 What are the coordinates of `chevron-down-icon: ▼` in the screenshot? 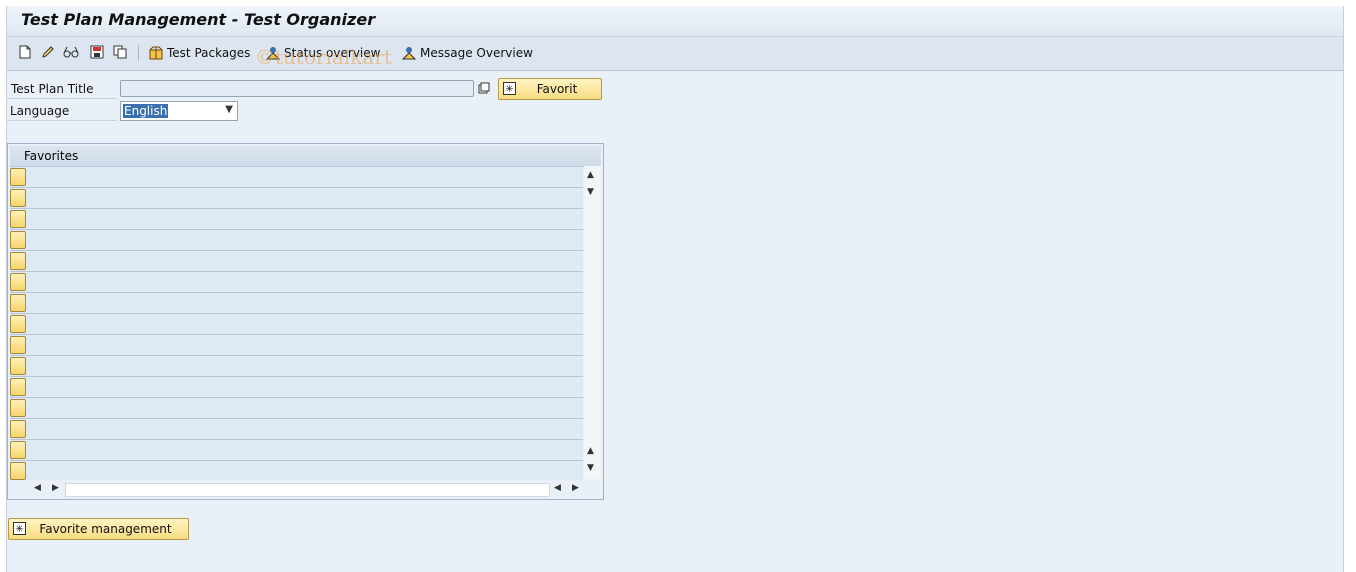 It's located at (229, 109).